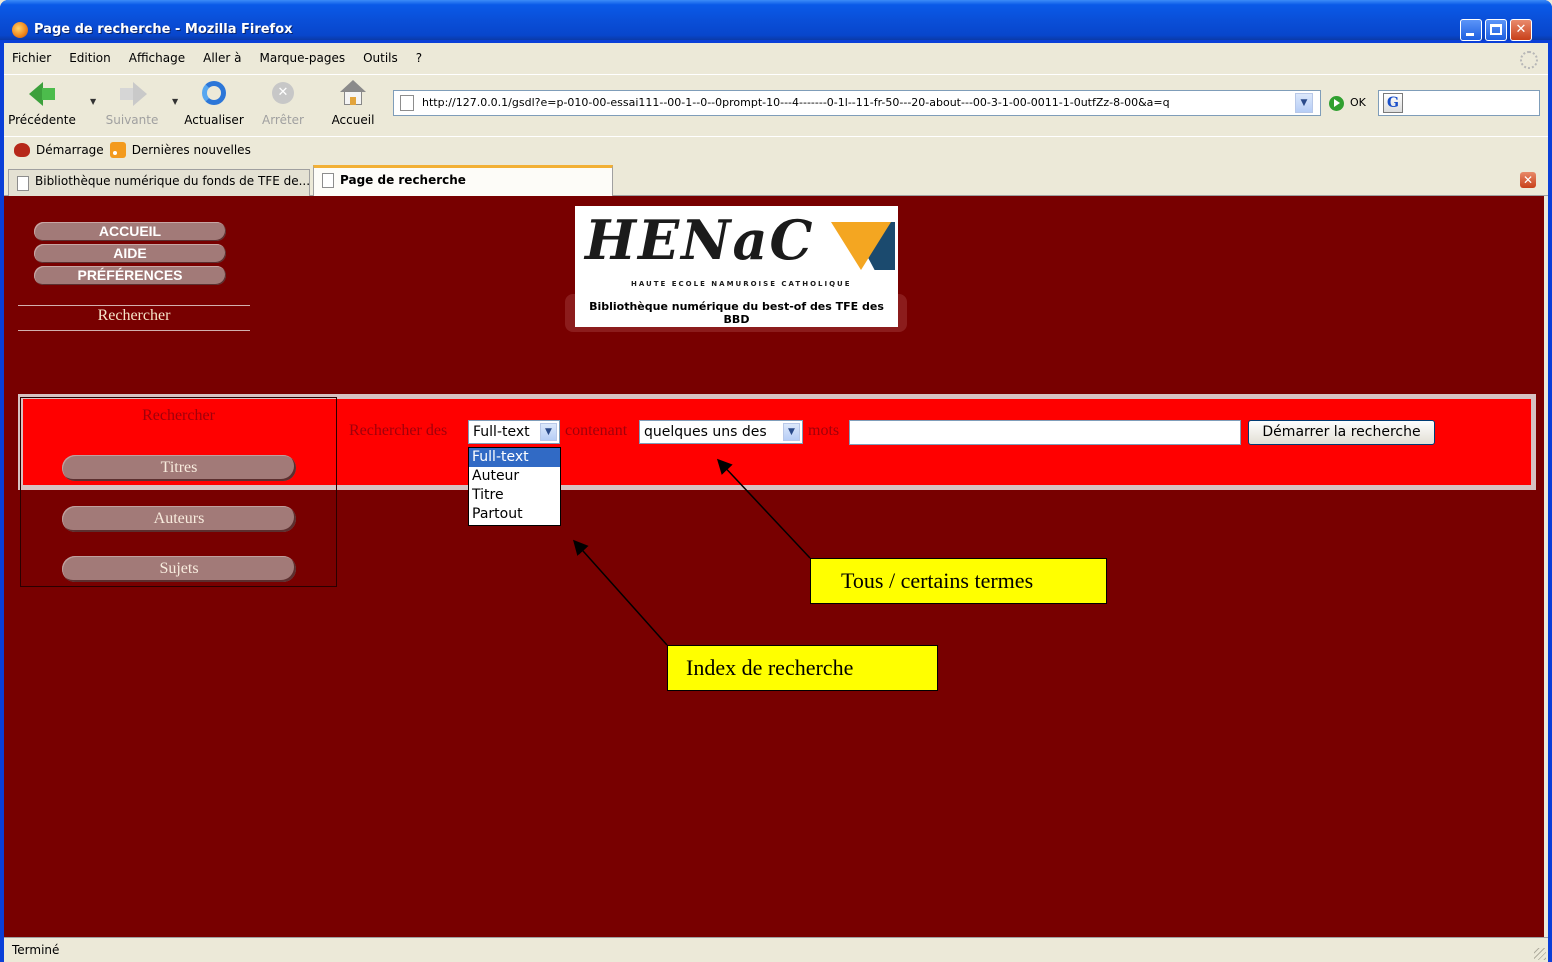  Describe the element at coordinates (93, 101) in the screenshot. I see `back-history-dropdown-icon: ▼` at that location.